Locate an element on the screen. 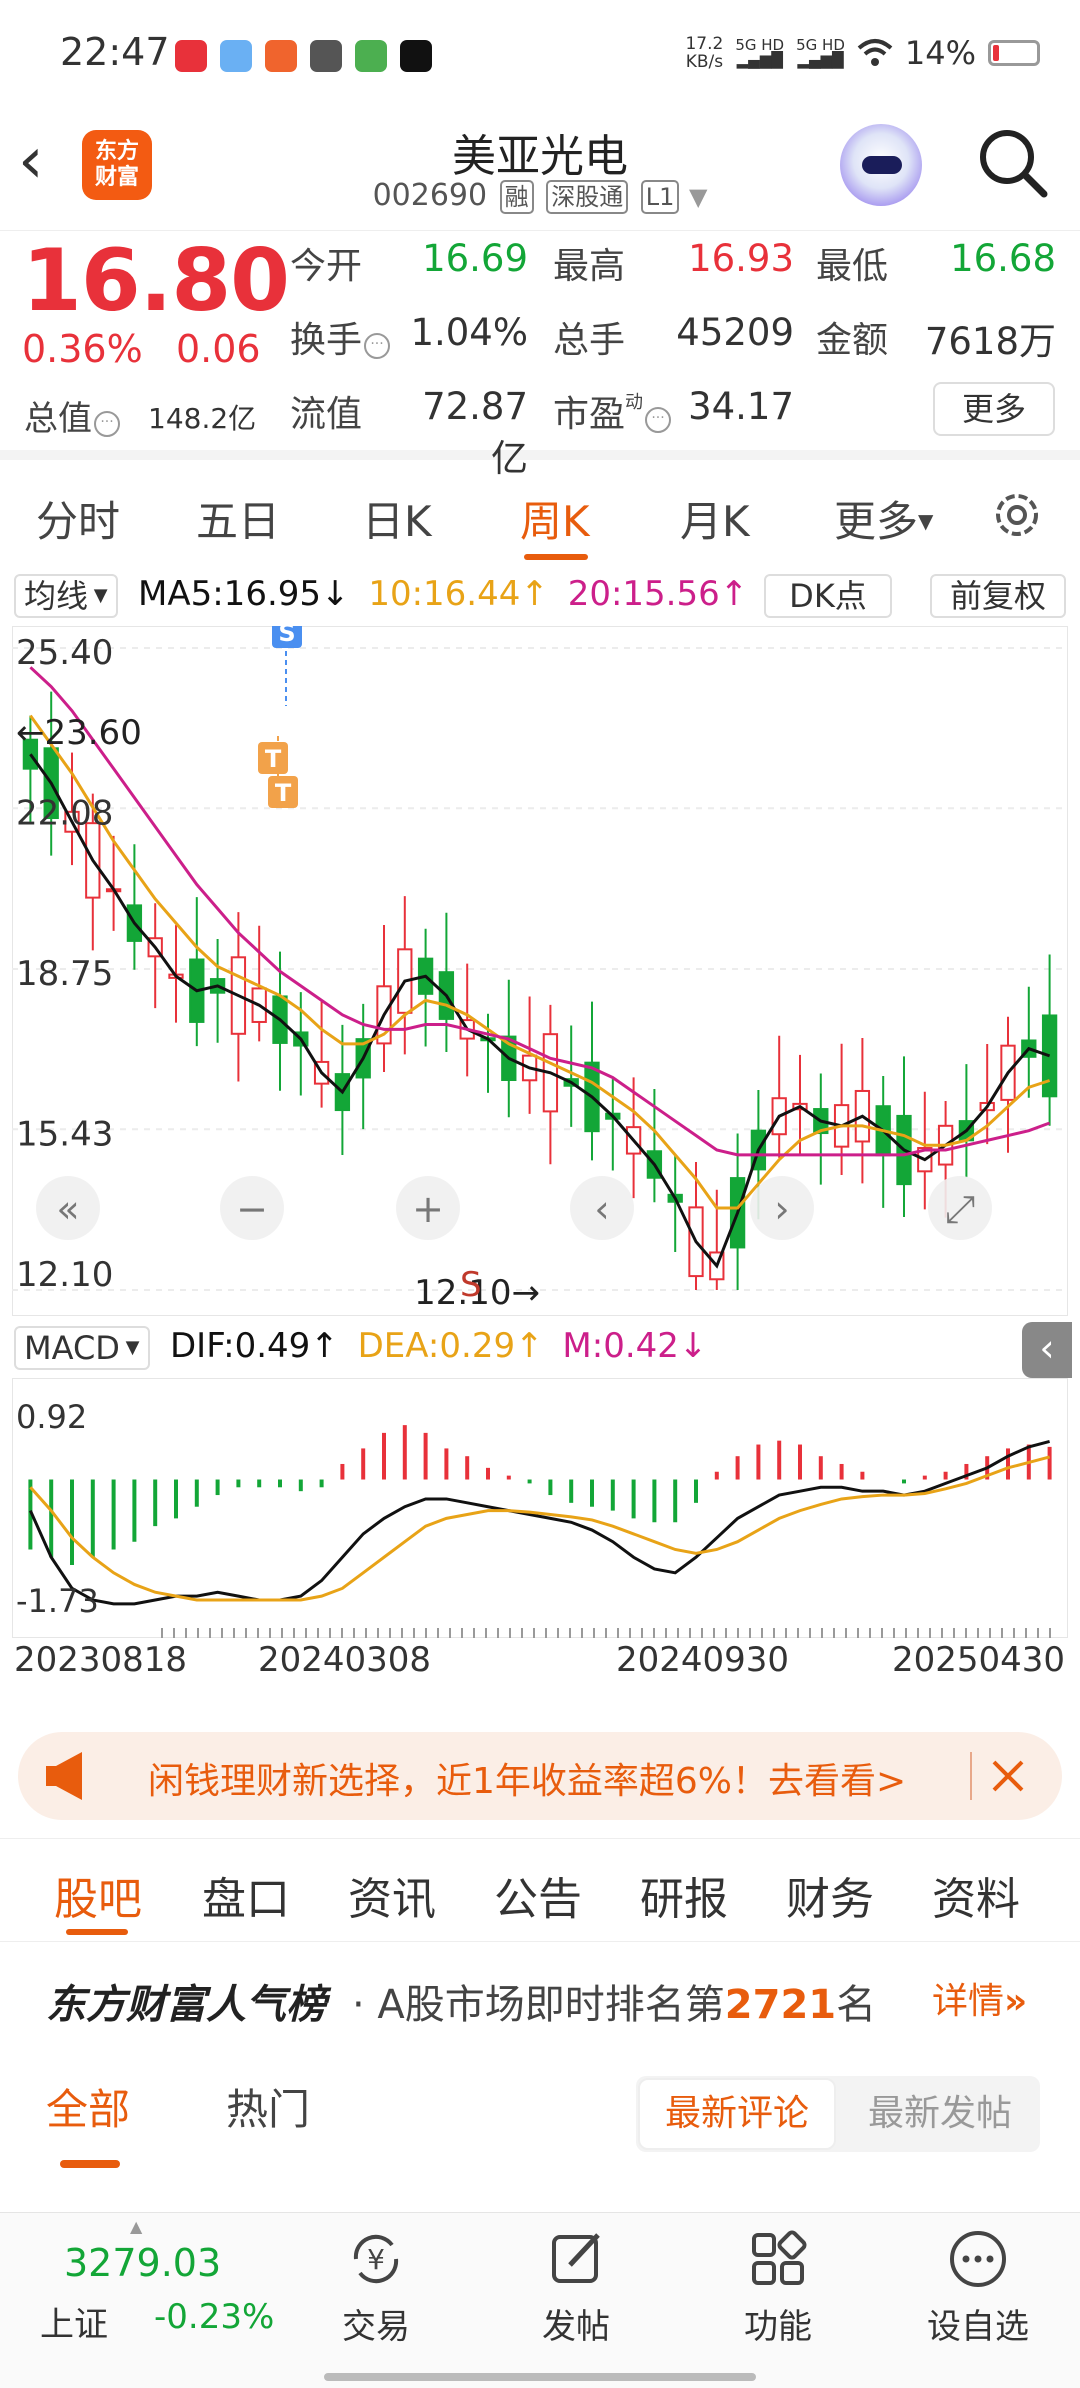 This screenshot has width=1080, height=2388. level-tag: L1 is located at coordinates (660, 197).